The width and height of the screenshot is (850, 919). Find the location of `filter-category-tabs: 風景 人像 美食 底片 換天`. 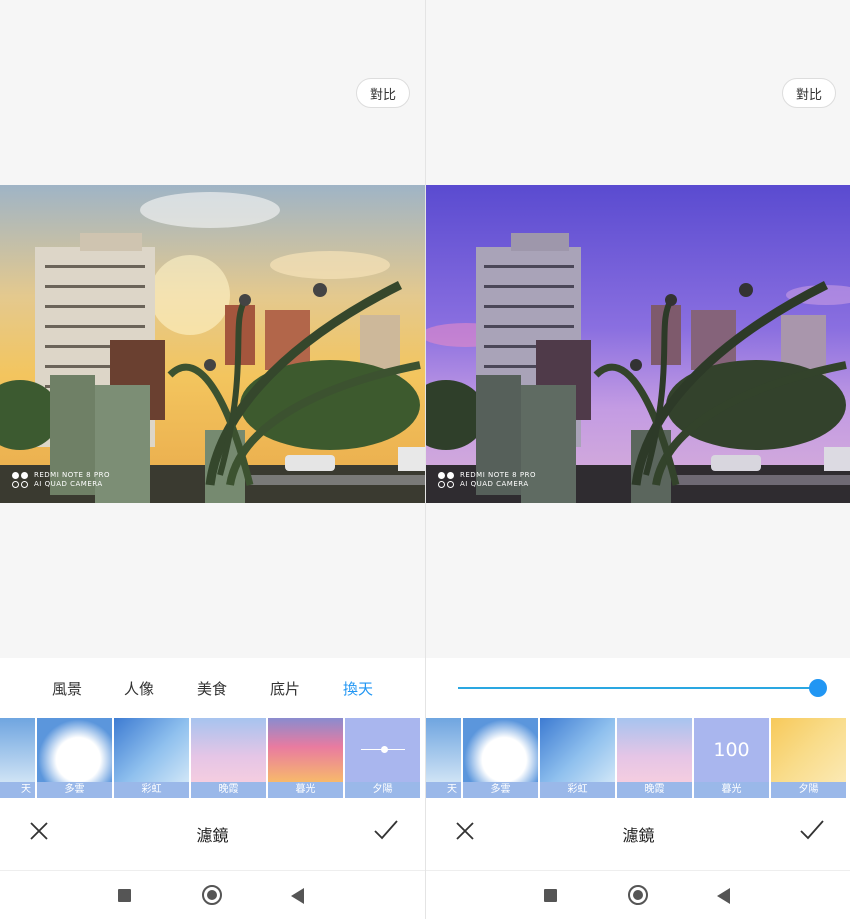

filter-category-tabs: 風景 人像 美食 底片 換天 is located at coordinates (212, 690).